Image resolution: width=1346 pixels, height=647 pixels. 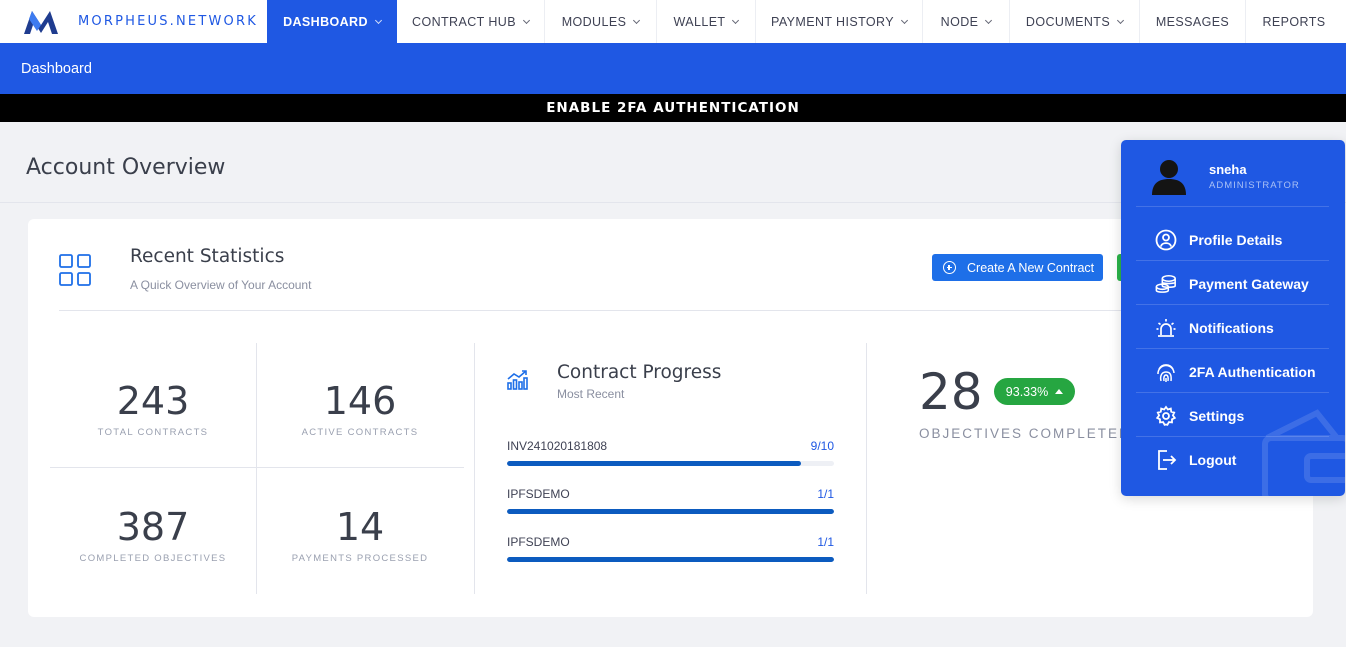 I want to click on trend-chart-icon, so click(x=517, y=380).